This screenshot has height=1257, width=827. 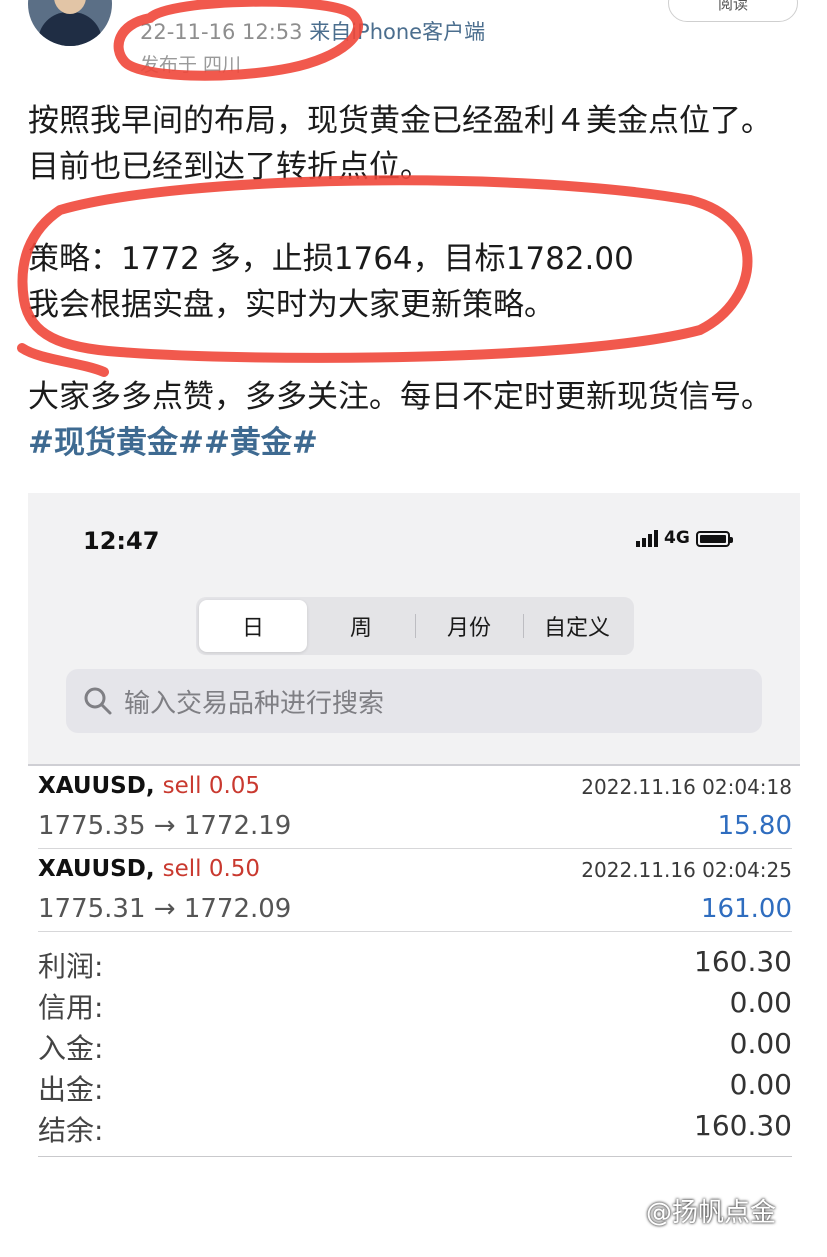 What do you see at coordinates (686, 787) in the screenshot?
I see `deal-time: 2022.11.16 02:04:18` at bounding box center [686, 787].